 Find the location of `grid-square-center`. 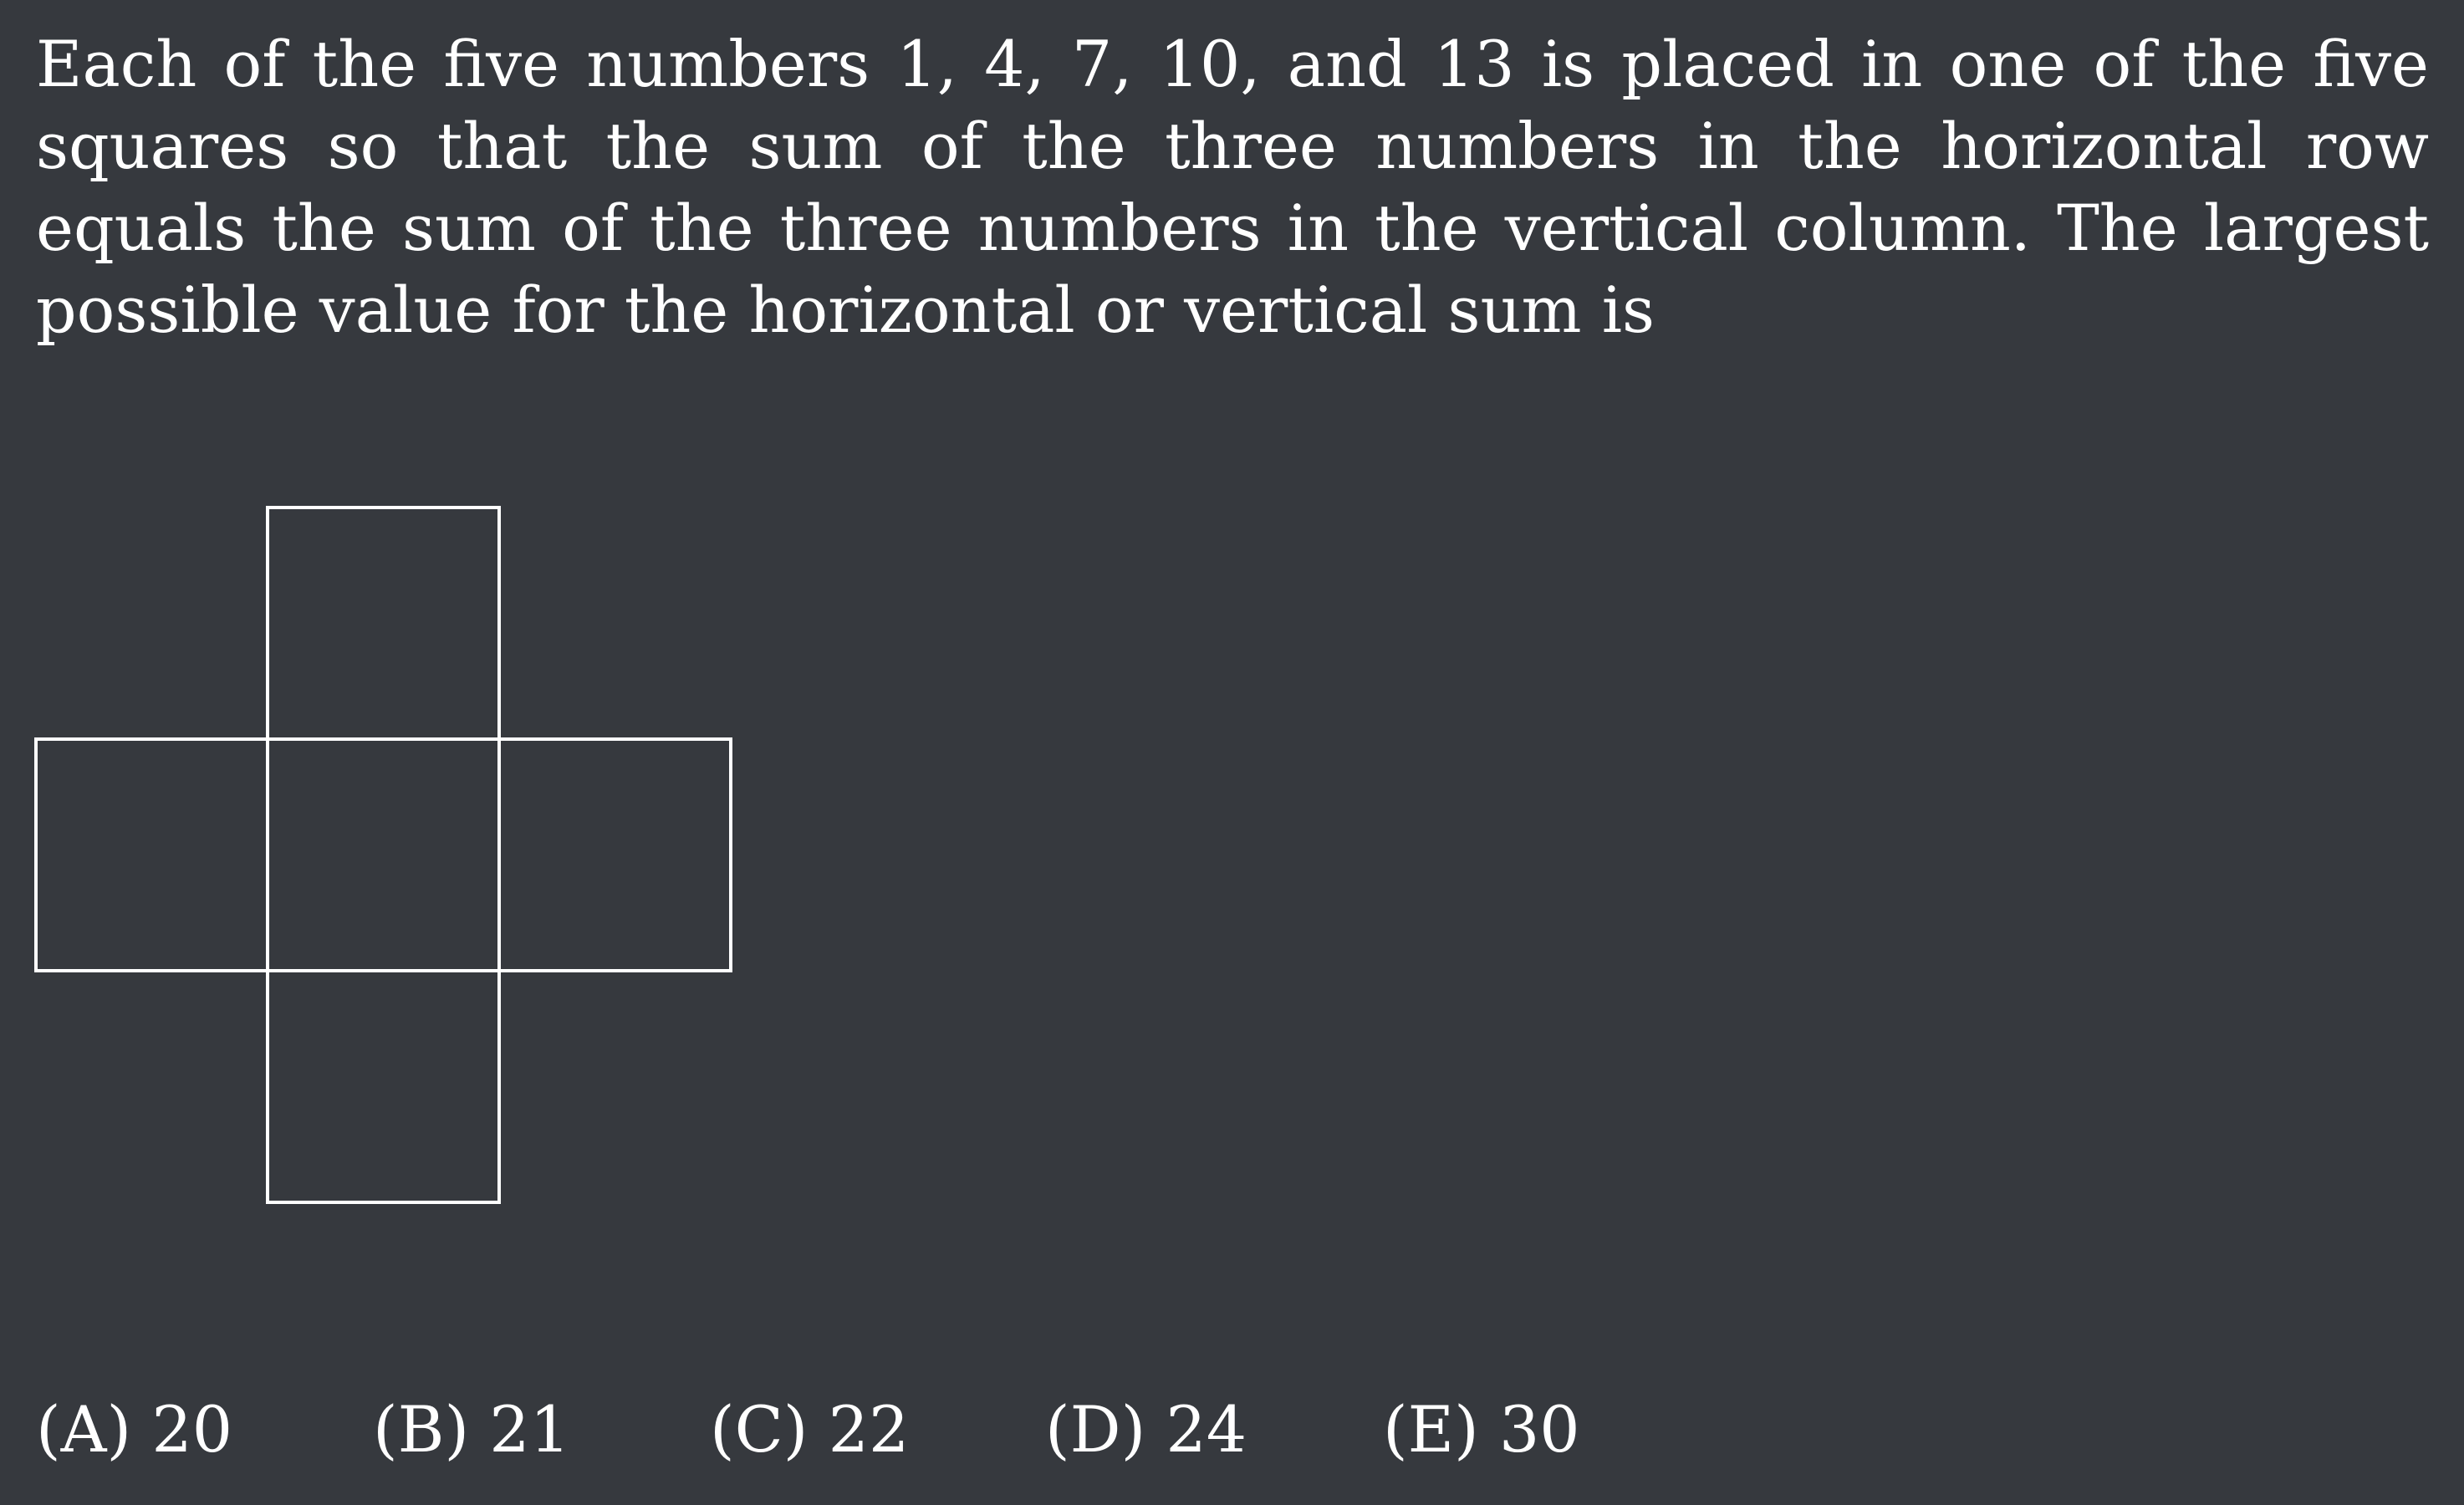

grid-square-center is located at coordinates (383, 854).